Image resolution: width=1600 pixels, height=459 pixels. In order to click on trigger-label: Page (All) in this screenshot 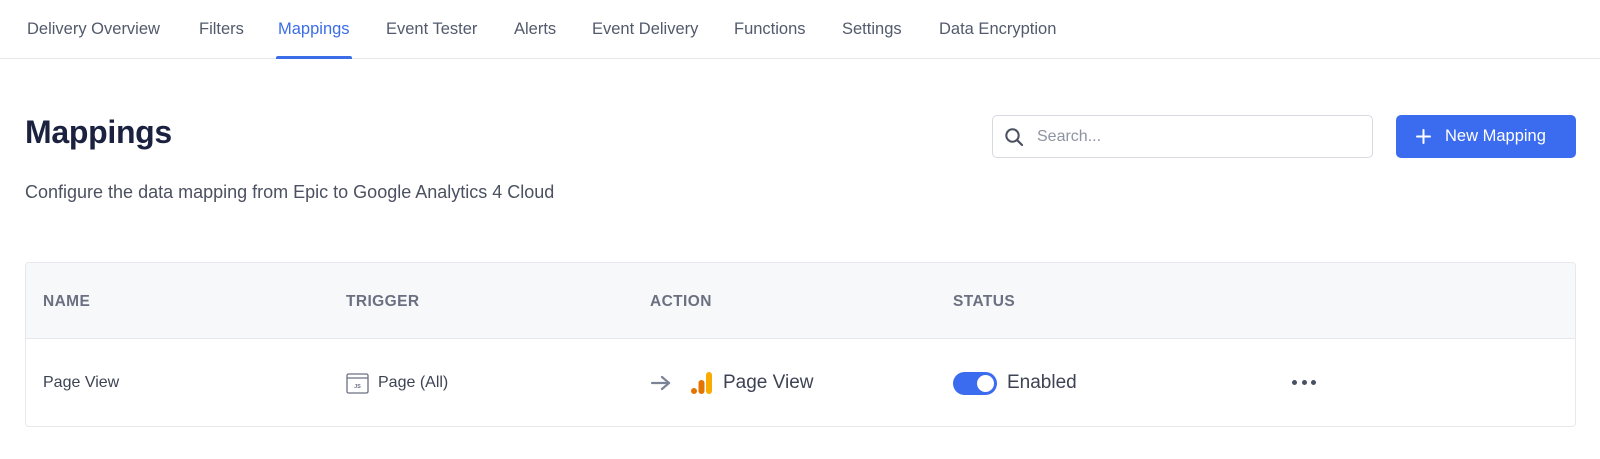, I will do `click(413, 382)`.